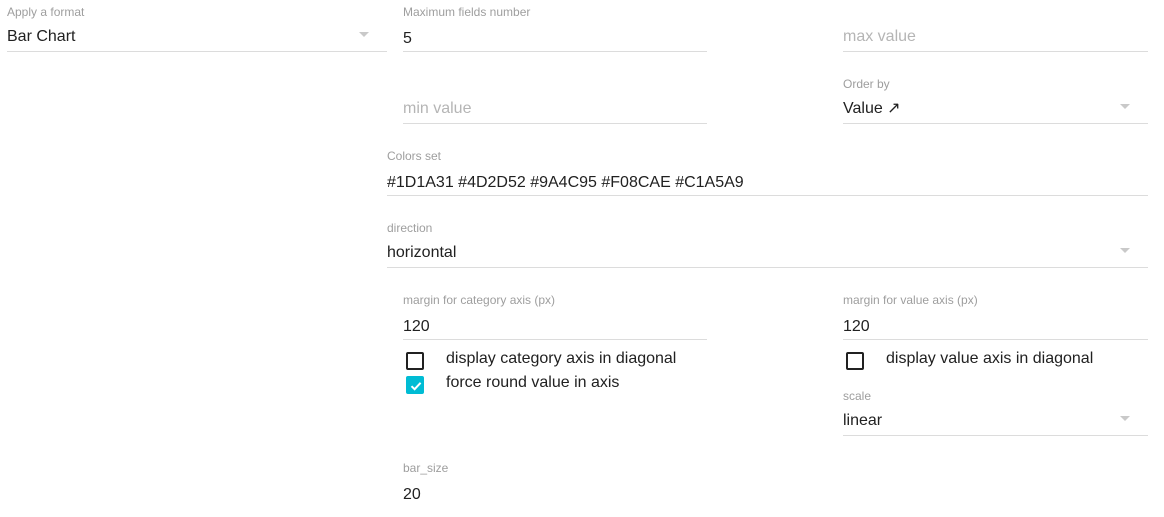 This screenshot has width=1164, height=517. Describe the element at coordinates (857, 396) in the screenshot. I see `scale-label: scale` at that location.